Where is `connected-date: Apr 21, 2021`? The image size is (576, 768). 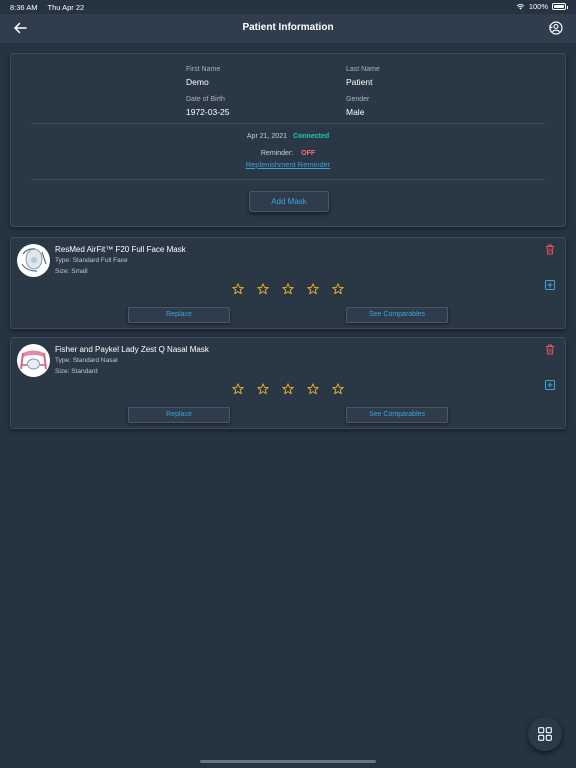 connected-date: Apr 21, 2021 is located at coordinates (266, 136).